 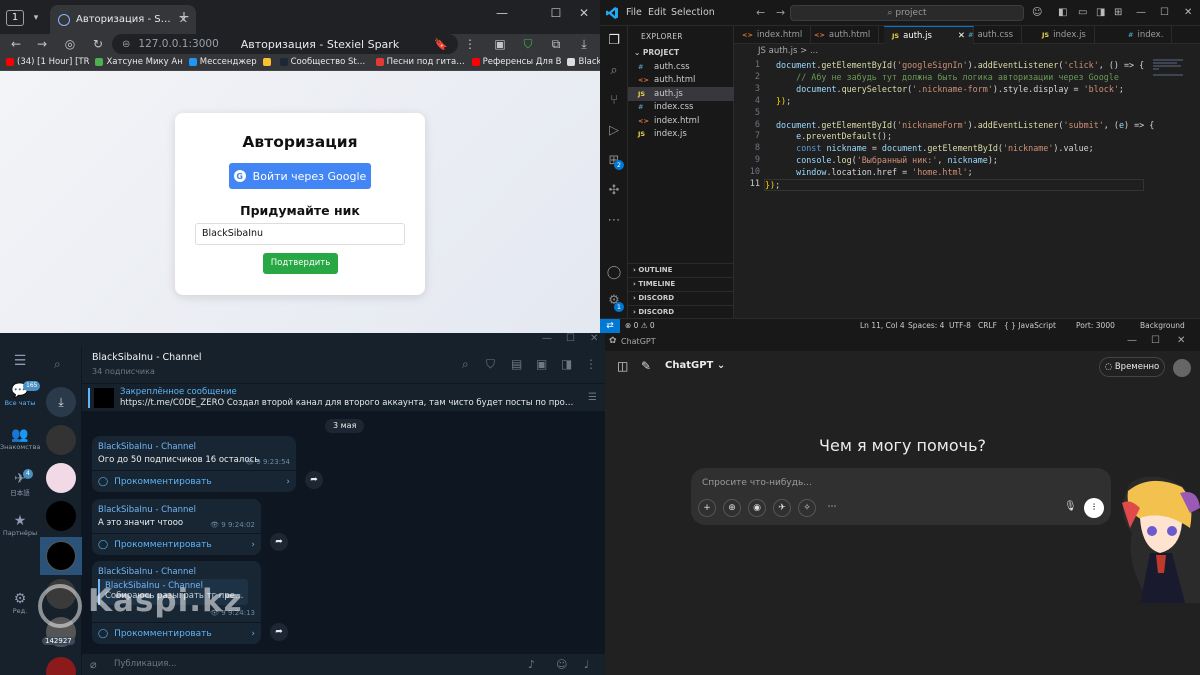 I want to click on encoding: UTF-8, so click(x=960, y=325).